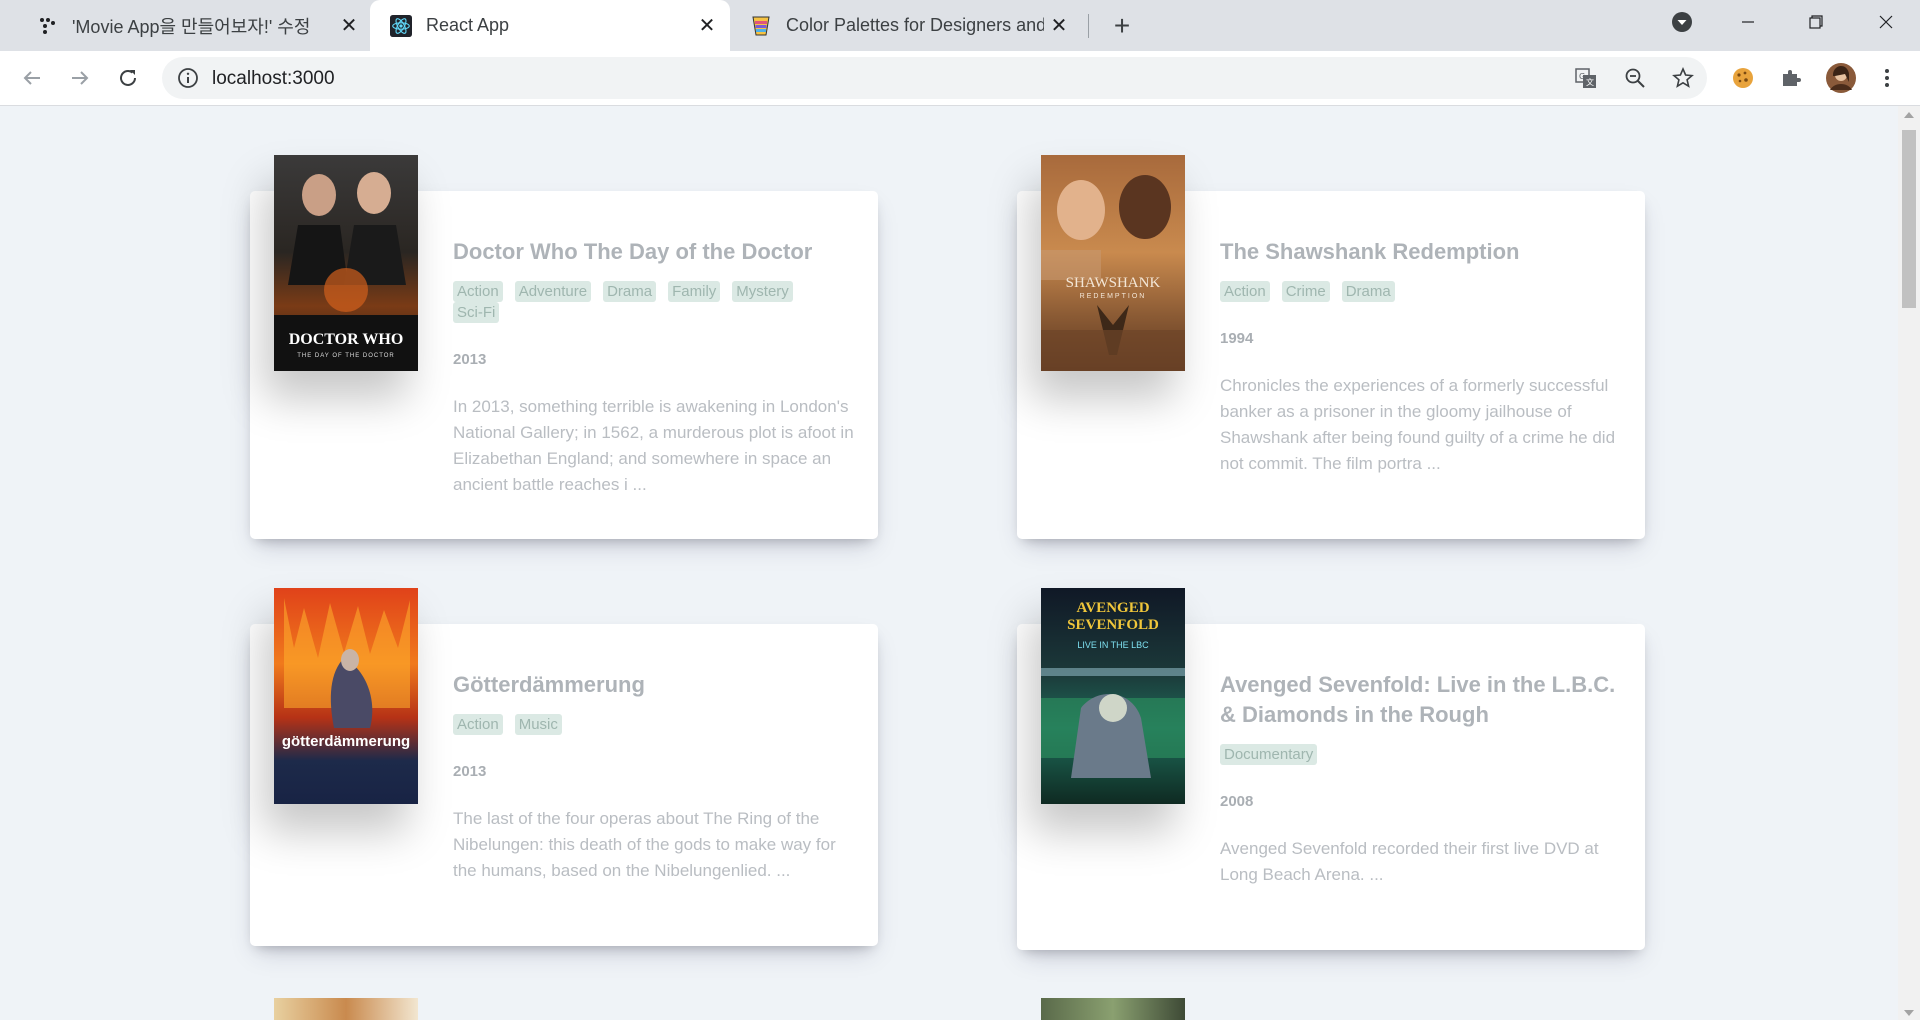  I want to click on restore-icon, so click(1816, 22).